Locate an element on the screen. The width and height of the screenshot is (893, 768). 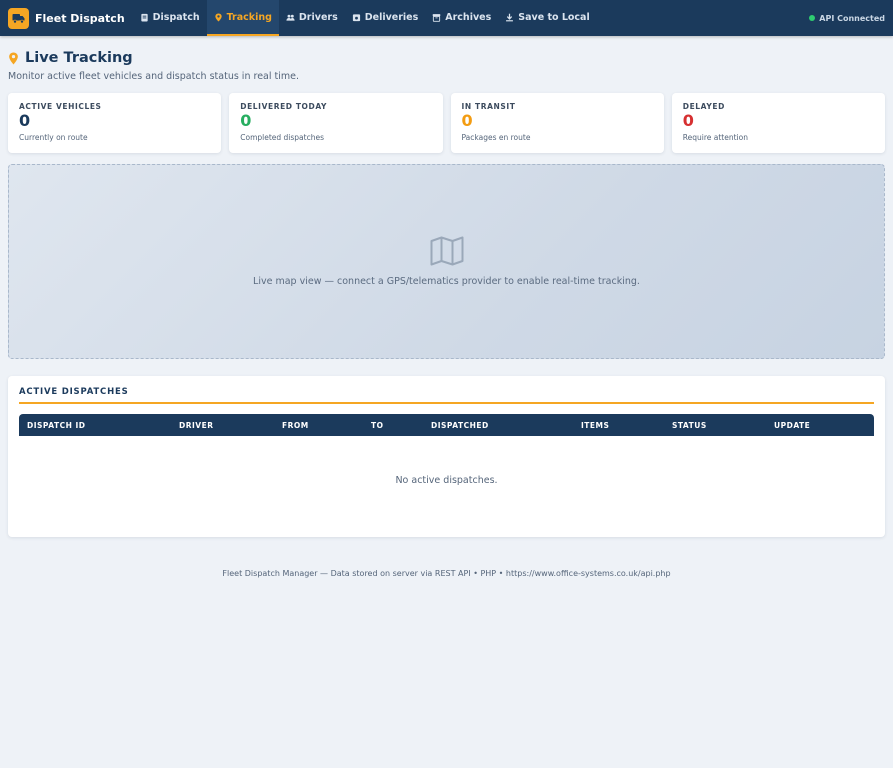
nav-drivers: Drivers is located at coordinates (312, 18).